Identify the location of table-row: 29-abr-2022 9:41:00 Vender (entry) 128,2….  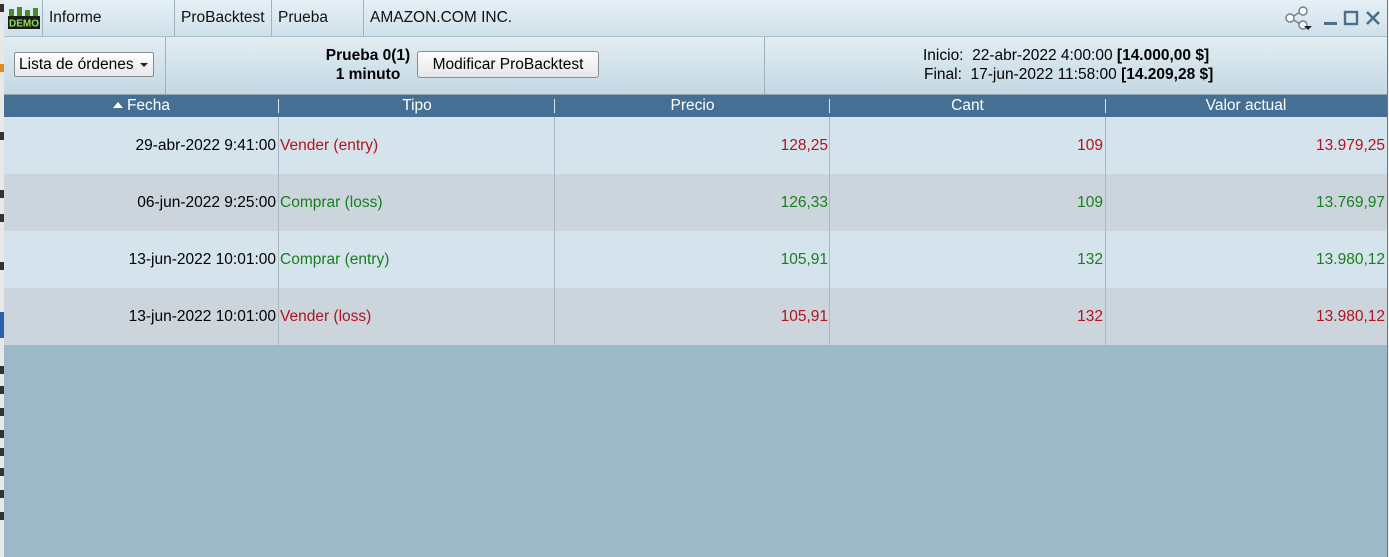
(695, 145).